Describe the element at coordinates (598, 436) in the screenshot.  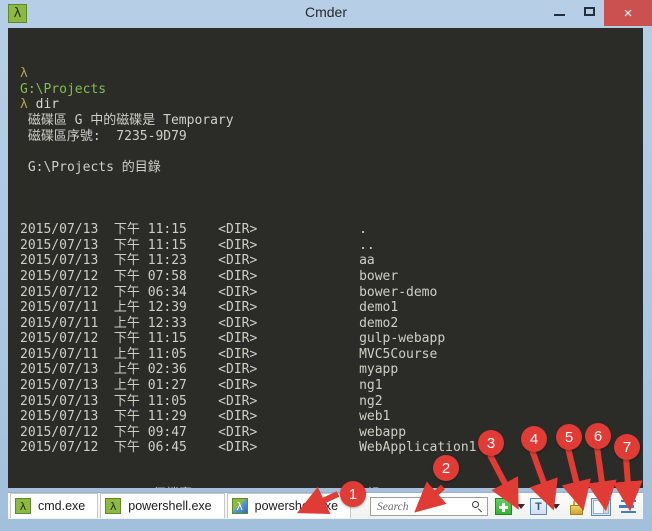
I see `callout-6: 6` at that location.